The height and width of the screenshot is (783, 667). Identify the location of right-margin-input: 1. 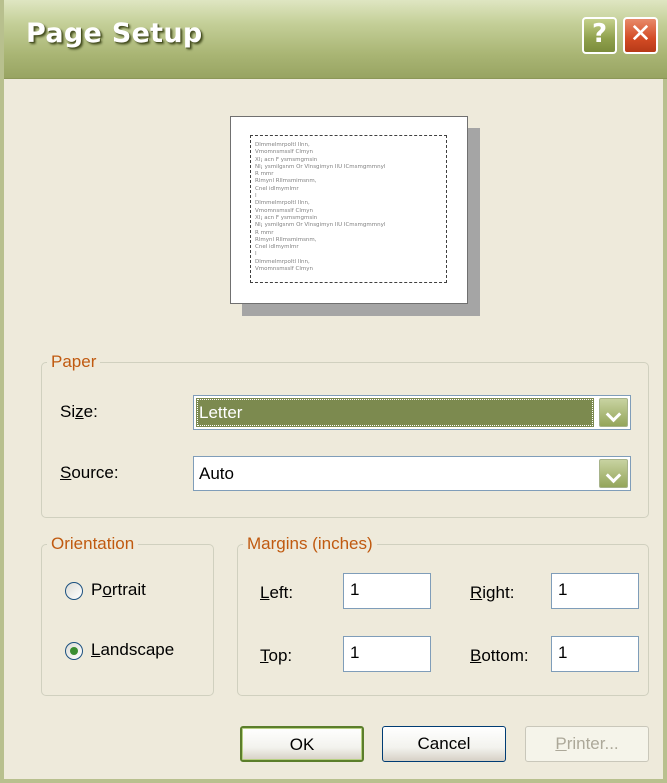
(595, 591).